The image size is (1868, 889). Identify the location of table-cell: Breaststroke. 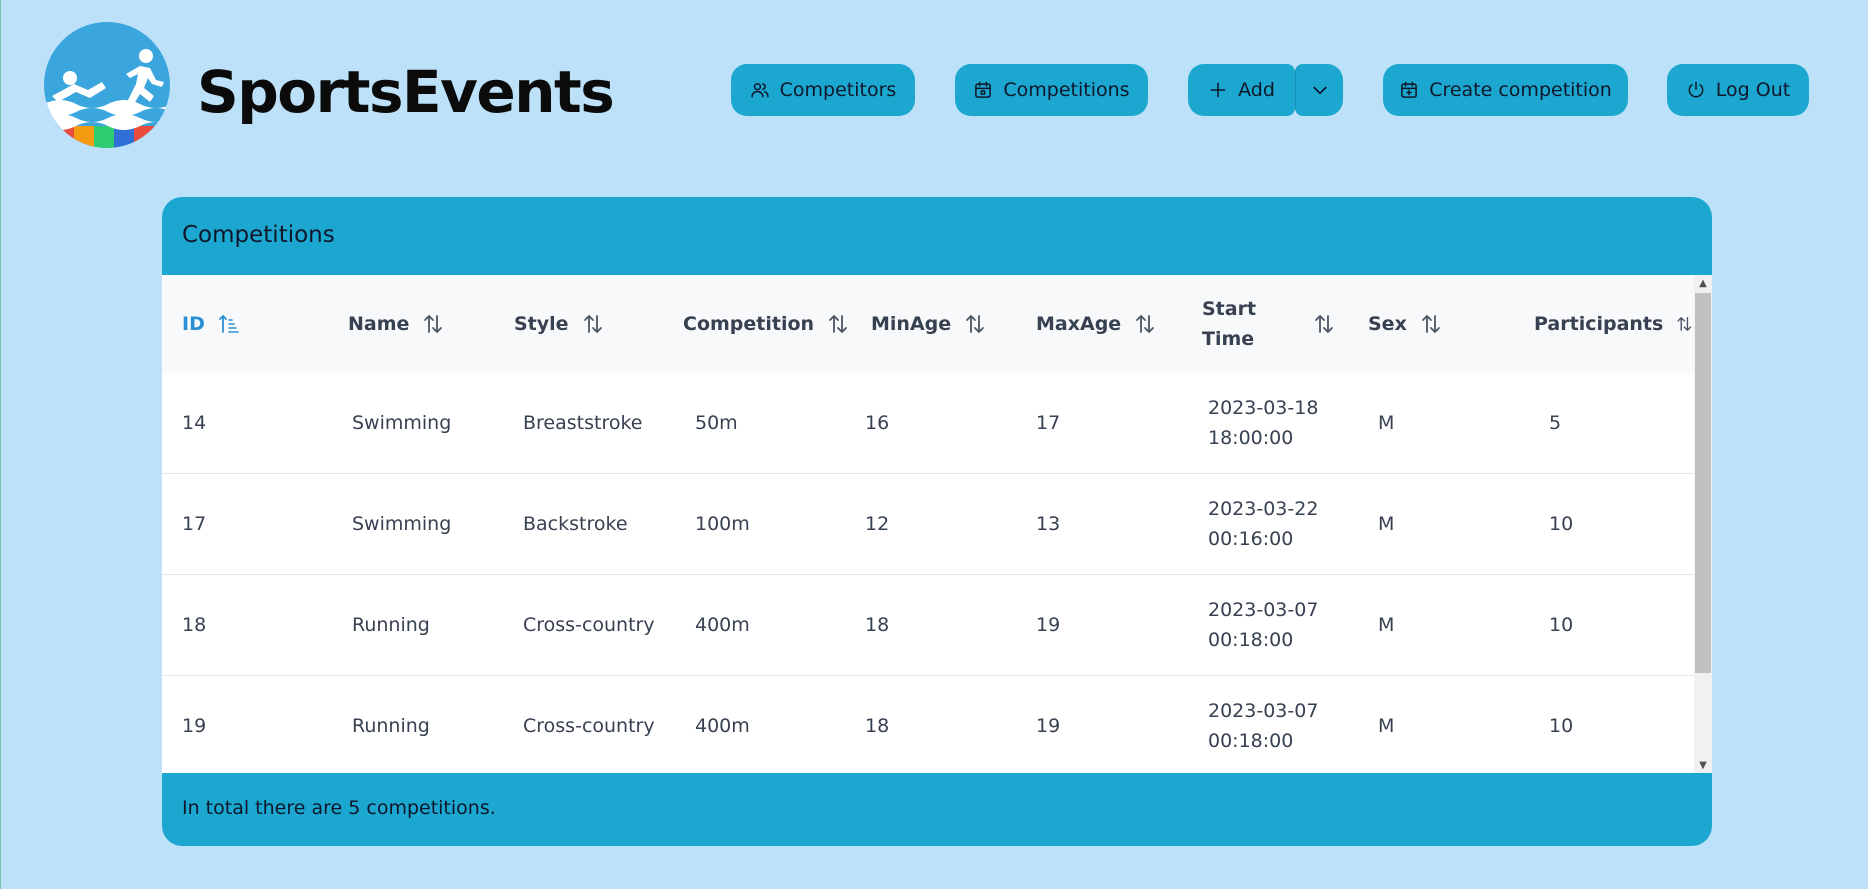
(583, 423).